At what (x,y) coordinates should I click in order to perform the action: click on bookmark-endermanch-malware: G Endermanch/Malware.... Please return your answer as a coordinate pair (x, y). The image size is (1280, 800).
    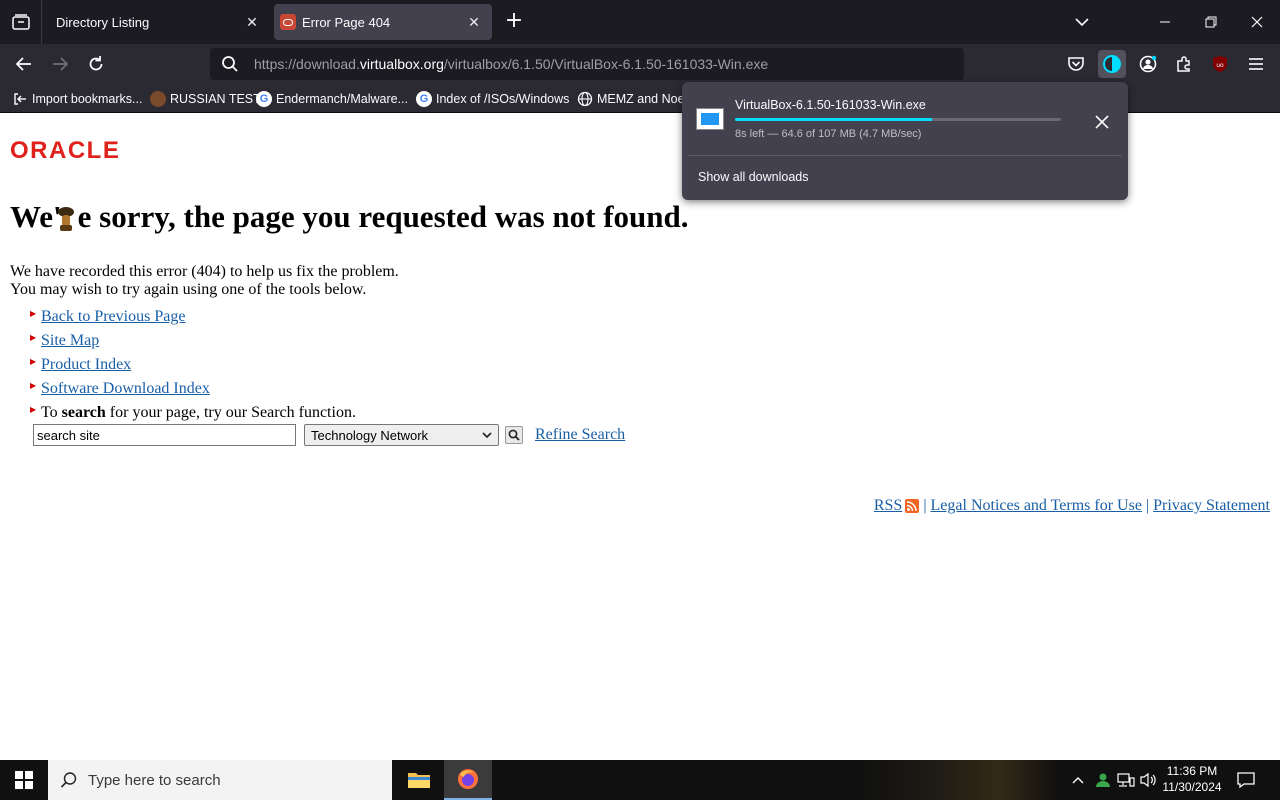
    Looking at the image, I should click on (332, 99).